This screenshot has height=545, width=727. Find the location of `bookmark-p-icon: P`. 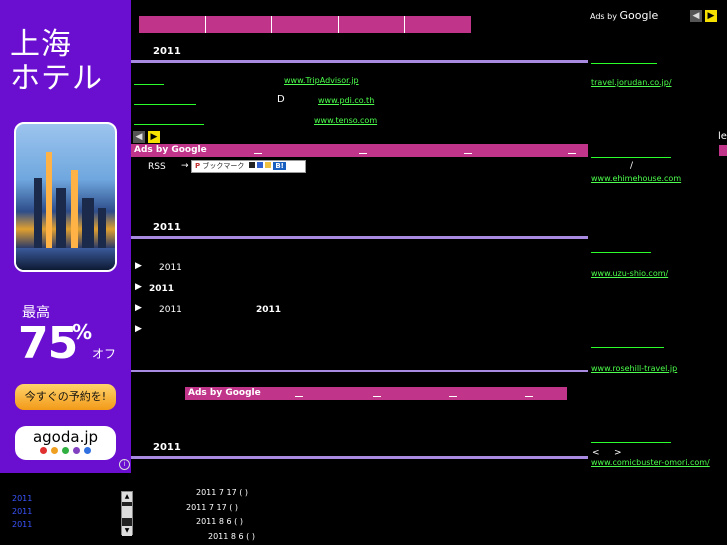

bookmark-p-icon: P is located at coordinates (198, 166).